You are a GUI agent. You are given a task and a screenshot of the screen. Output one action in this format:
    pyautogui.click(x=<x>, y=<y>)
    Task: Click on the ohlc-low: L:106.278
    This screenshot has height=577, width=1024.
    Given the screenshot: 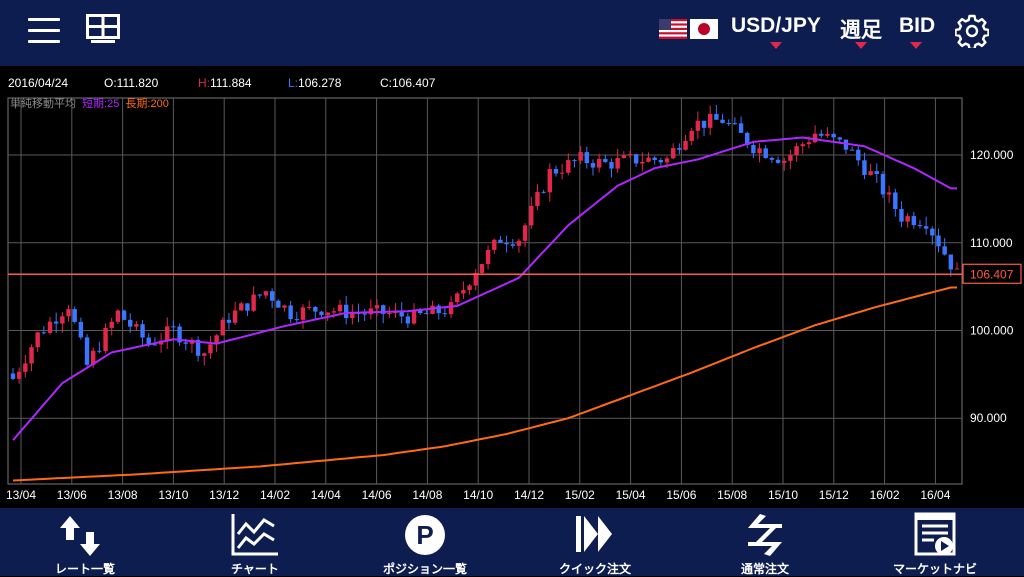 What is the action you would take?
    pyautogui.click(x=314, y=83)
    